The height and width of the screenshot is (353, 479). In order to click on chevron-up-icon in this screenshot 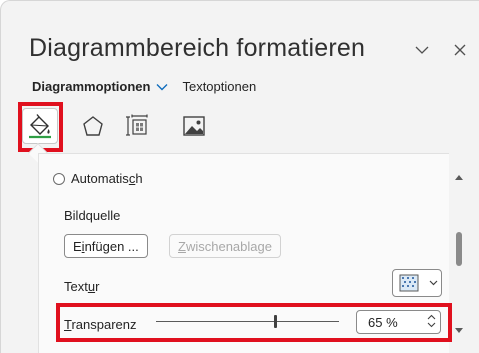, I will do `click(431, 317)`.